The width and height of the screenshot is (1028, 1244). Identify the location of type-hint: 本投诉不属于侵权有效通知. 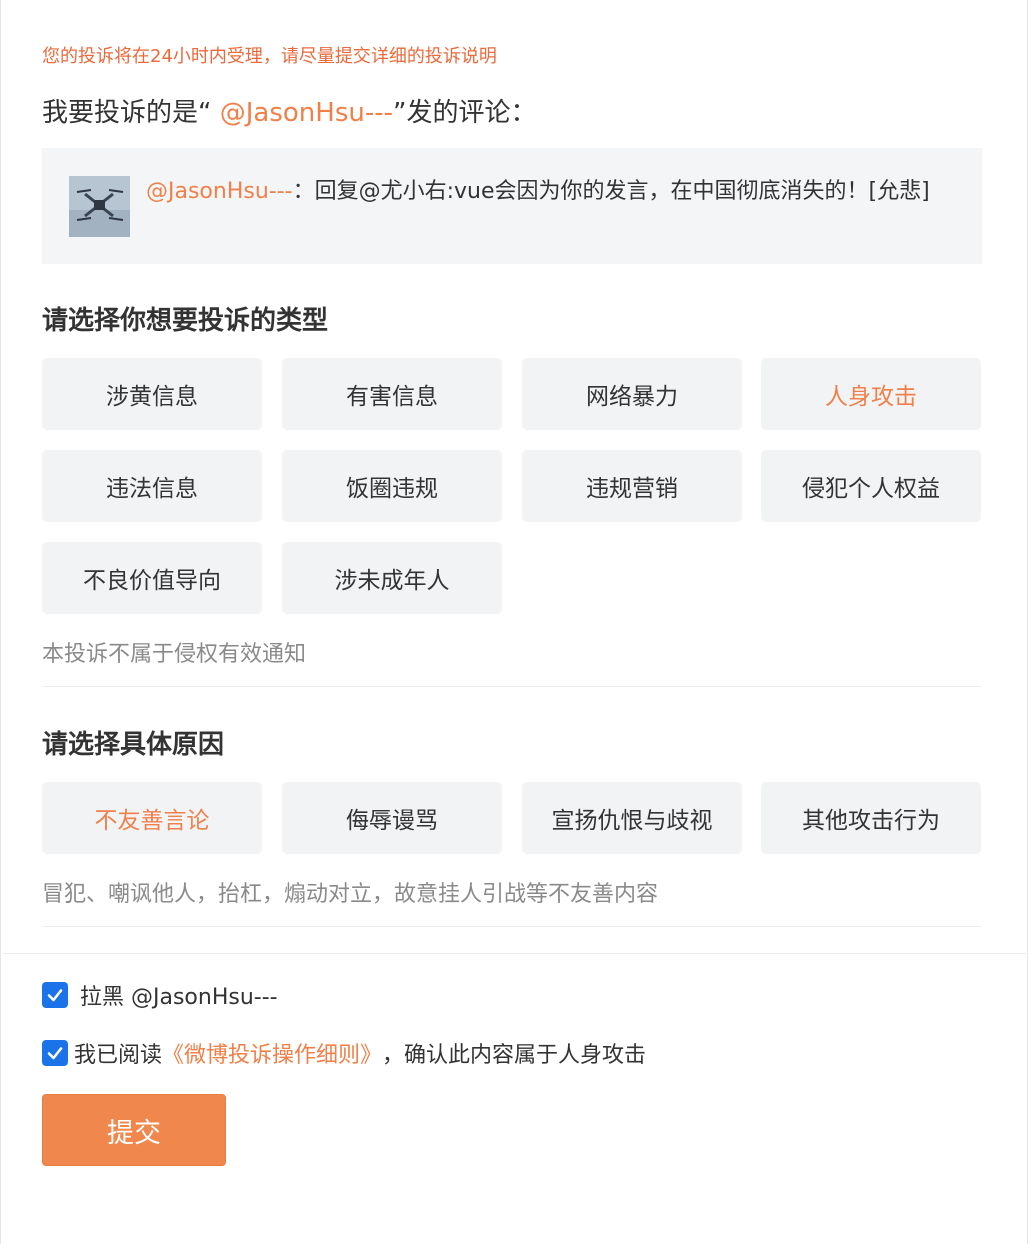
(174, 654).